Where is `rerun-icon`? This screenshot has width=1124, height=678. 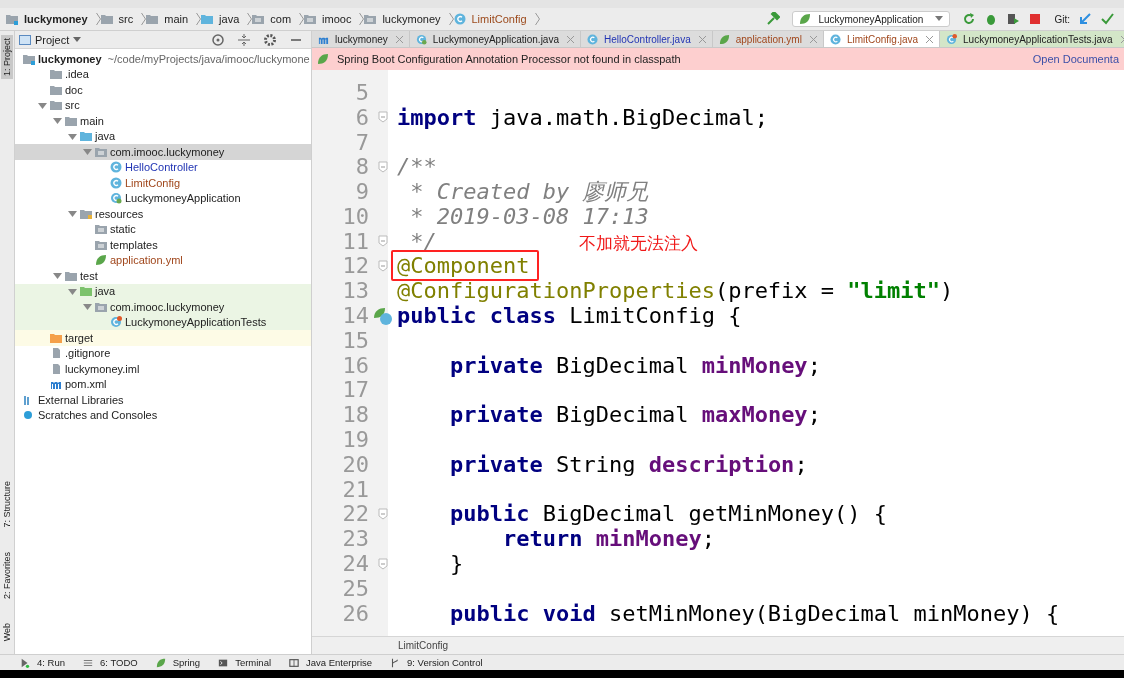 rerun-icon is located at coordinates (969, 19).